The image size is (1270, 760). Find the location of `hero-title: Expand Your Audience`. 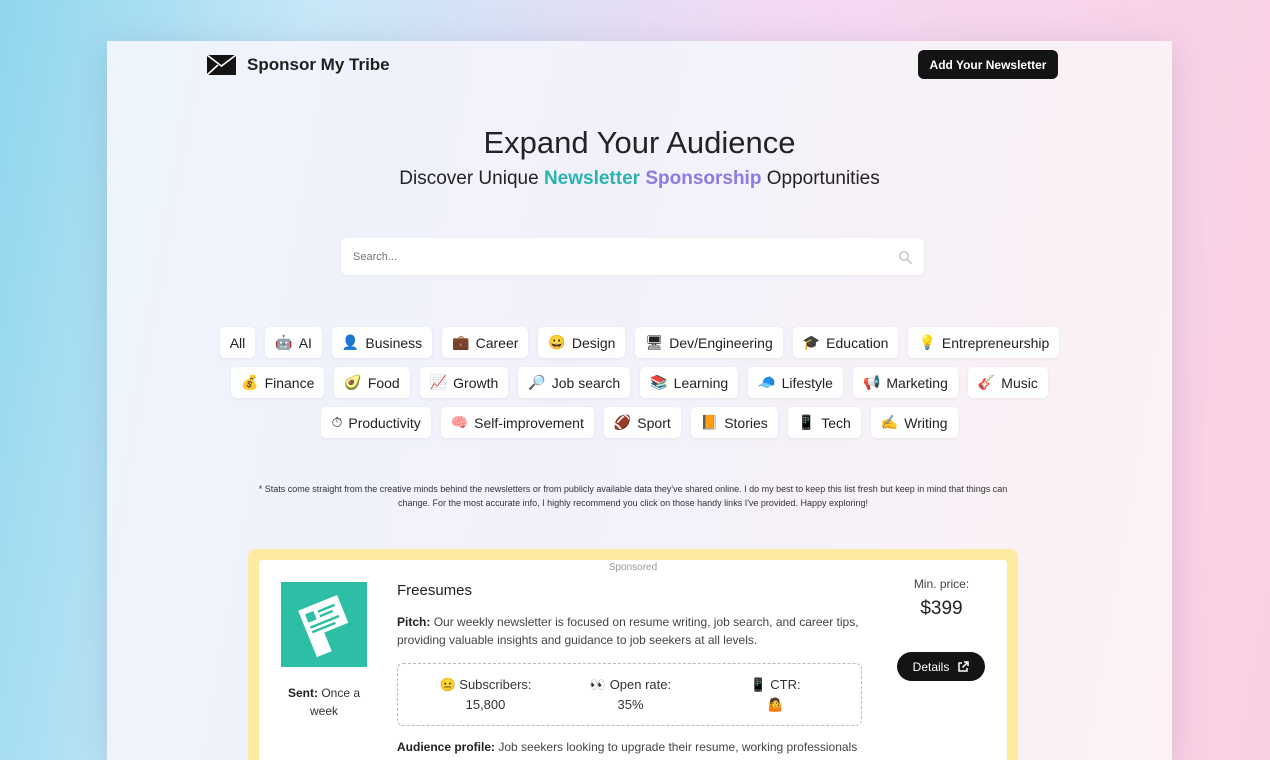

hero-title: Expand Your Audience is located at coordinates (639, 142).